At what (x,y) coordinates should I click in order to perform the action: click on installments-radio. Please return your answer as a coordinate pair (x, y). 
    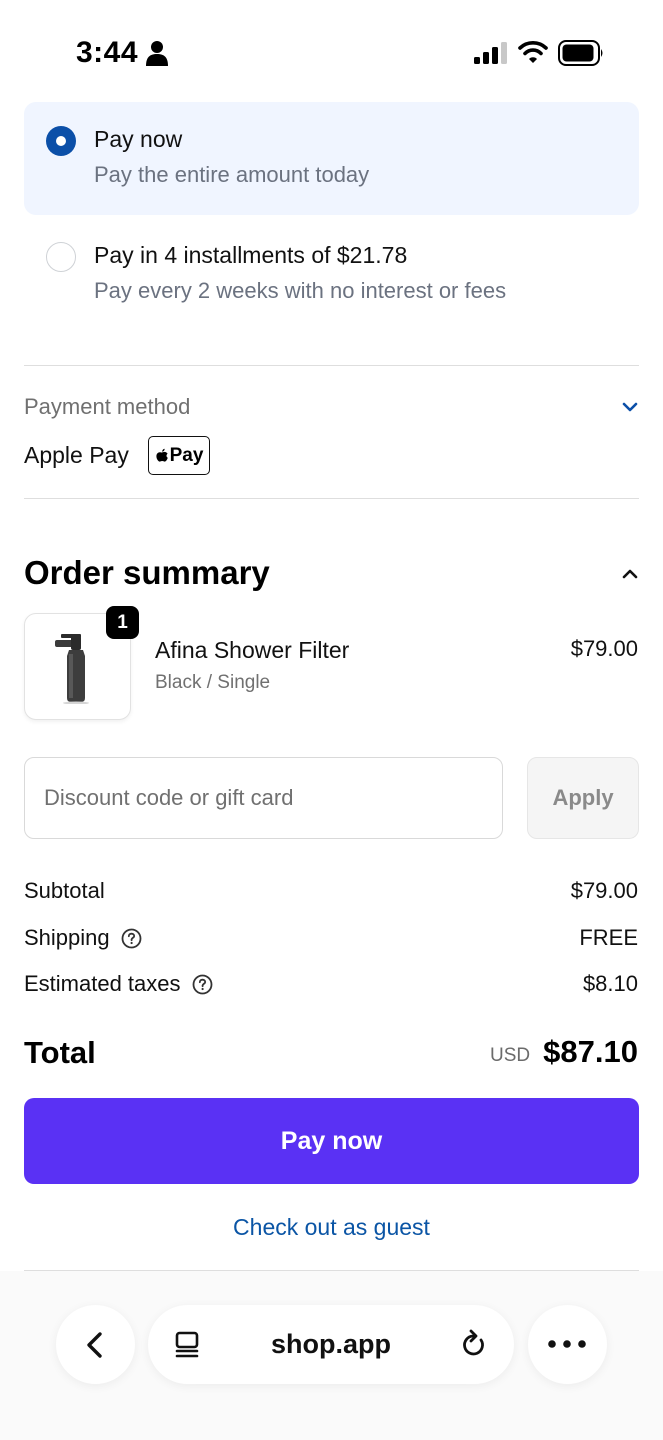
    Looking at the image, I should click on (61, 257).